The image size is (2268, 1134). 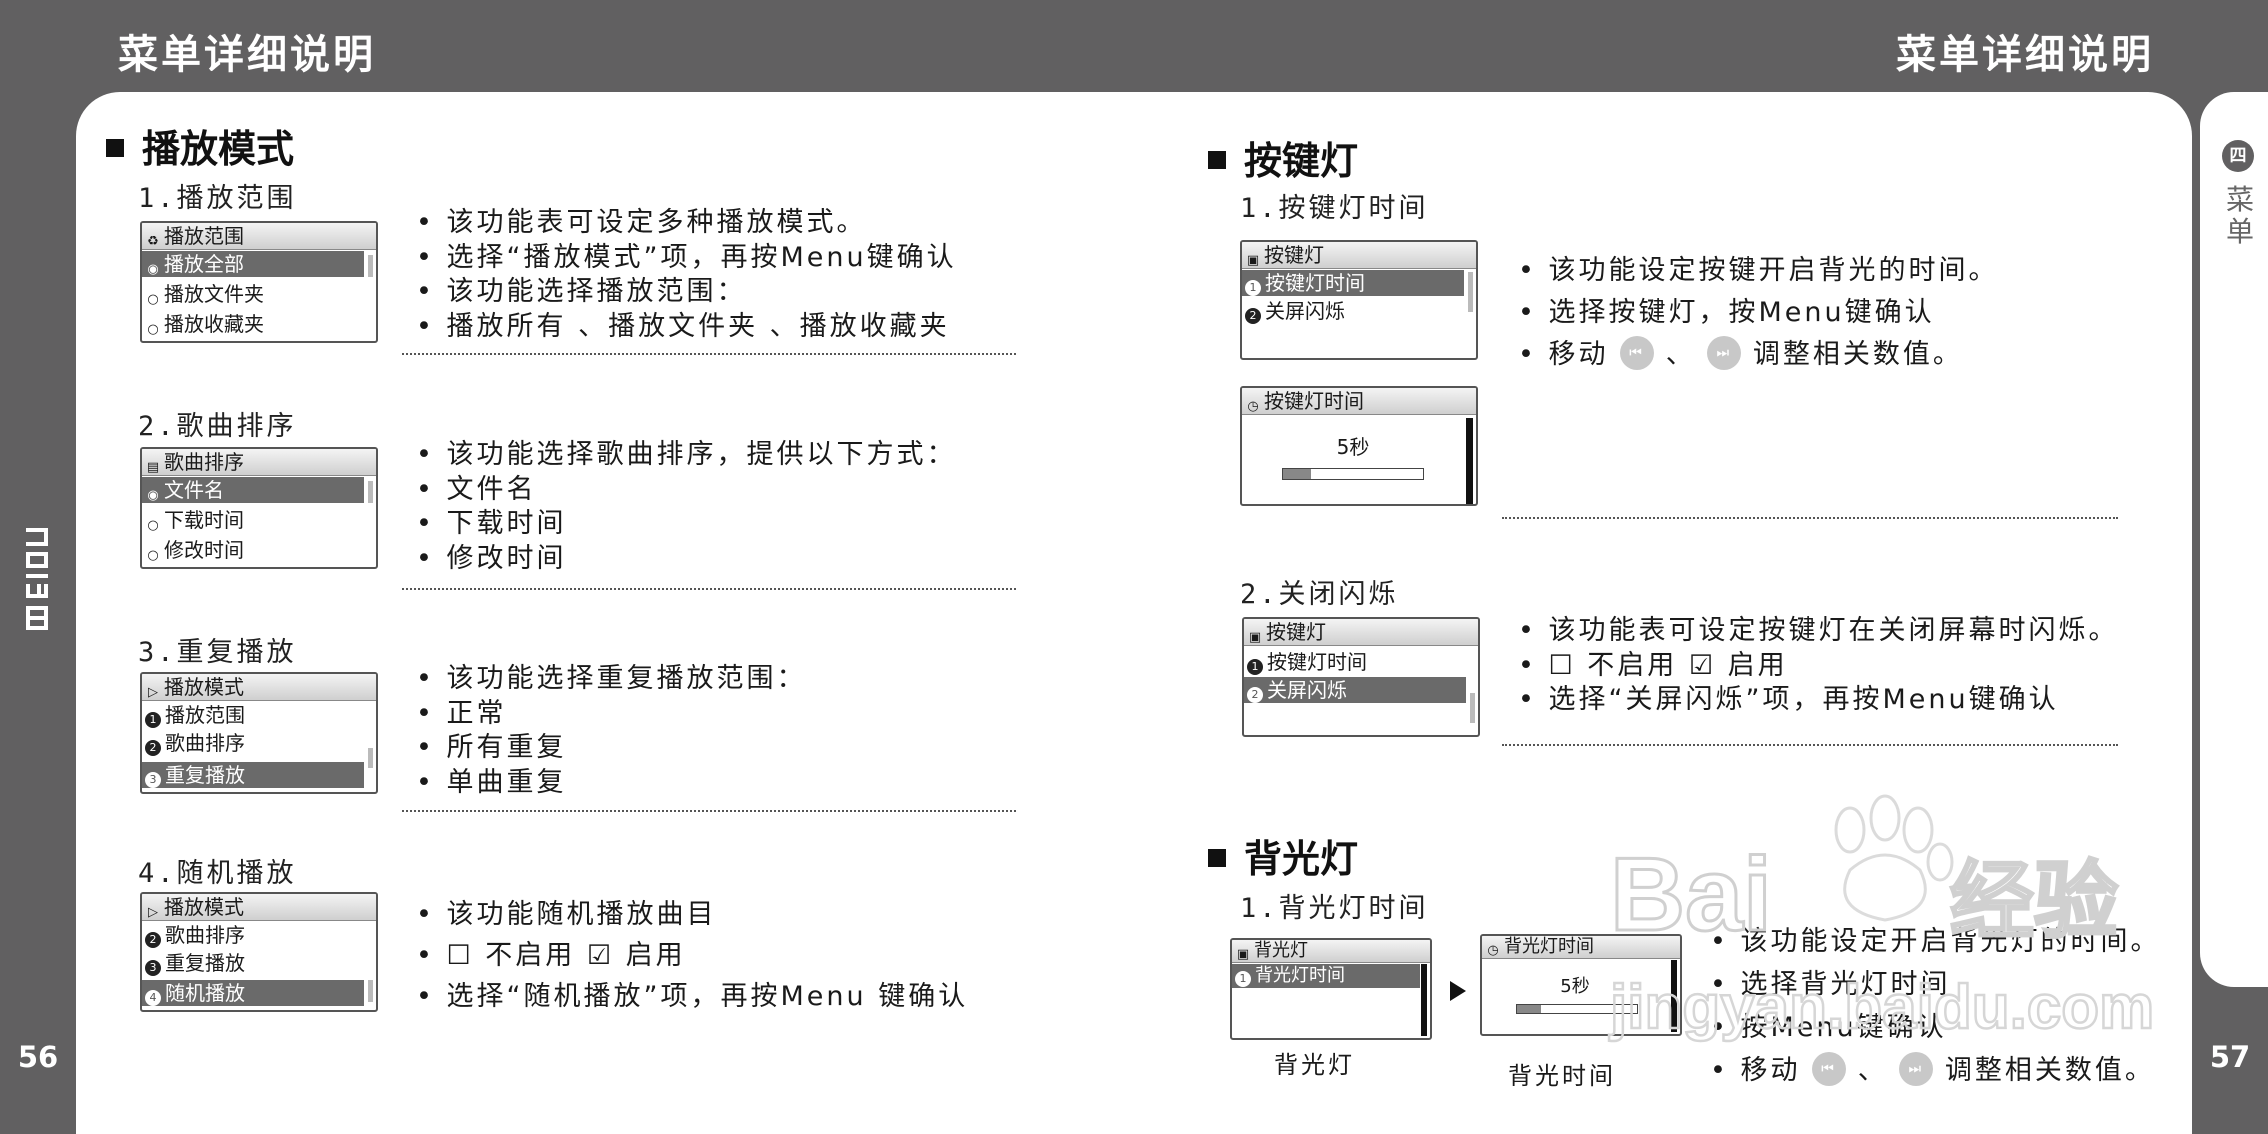 I want to click on backlight-icon: ▣, so click(x=1243, y=954).